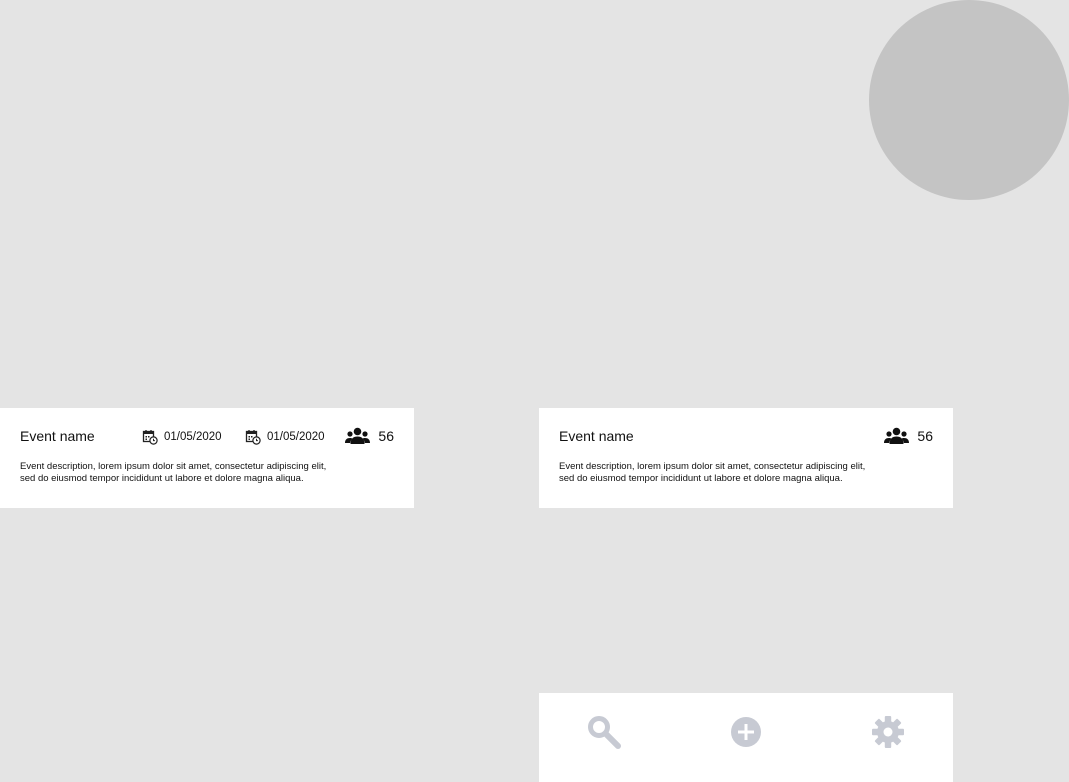 This screenshot has width=1069, height=782. I want to click on add-circle-icon, so click(746, 732).